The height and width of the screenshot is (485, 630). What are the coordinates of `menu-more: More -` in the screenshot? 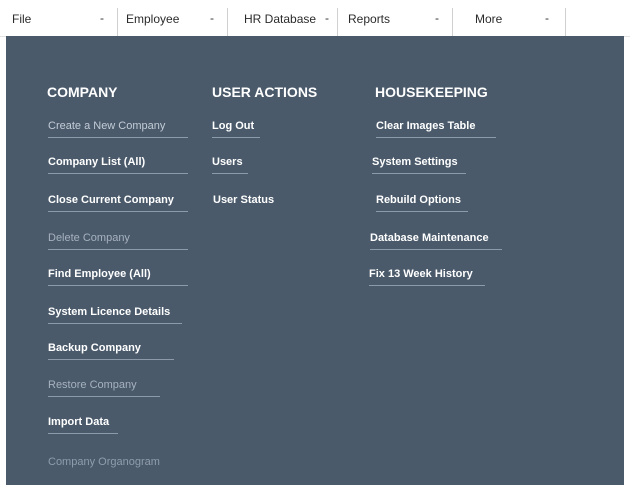 It's located at (509, 22).